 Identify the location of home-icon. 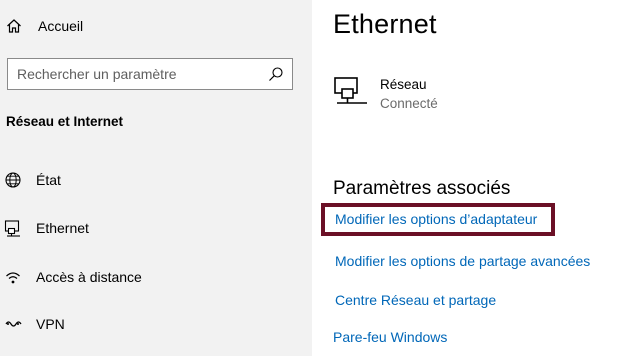
(14, 26).